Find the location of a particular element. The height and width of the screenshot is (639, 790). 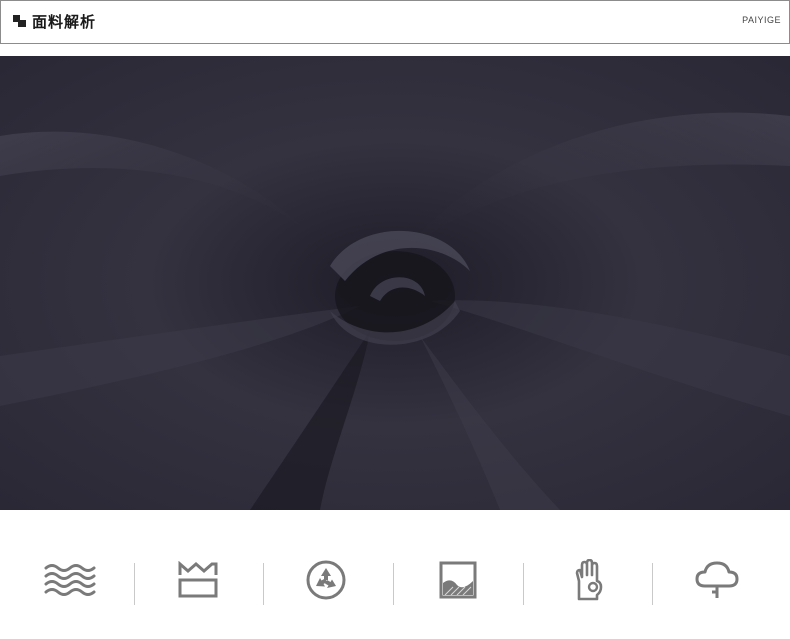

water-waves-icon is located at coordinates (70, 580).